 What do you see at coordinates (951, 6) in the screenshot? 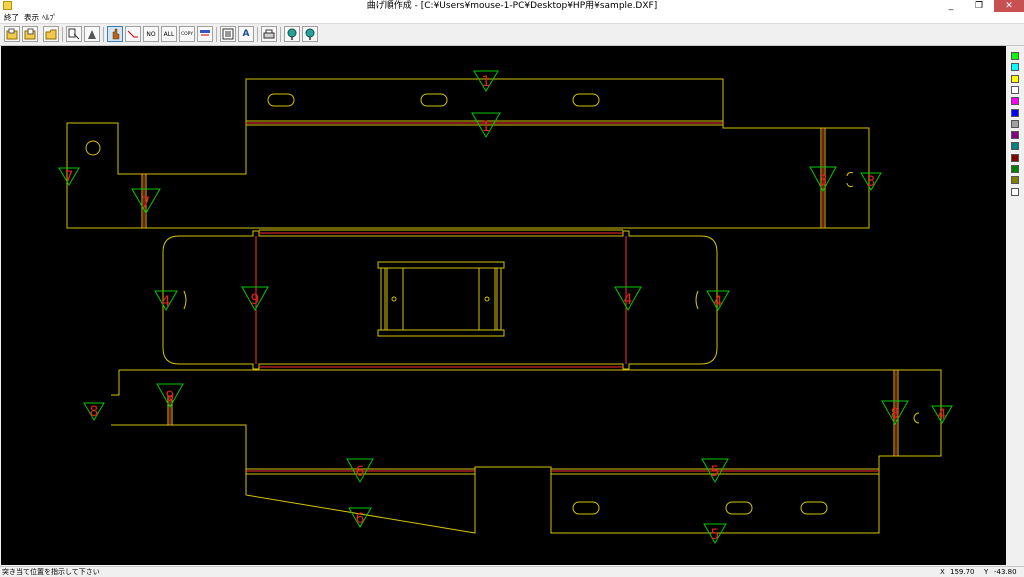
I see `minimize-button: _` at bounding box center [951, 6].